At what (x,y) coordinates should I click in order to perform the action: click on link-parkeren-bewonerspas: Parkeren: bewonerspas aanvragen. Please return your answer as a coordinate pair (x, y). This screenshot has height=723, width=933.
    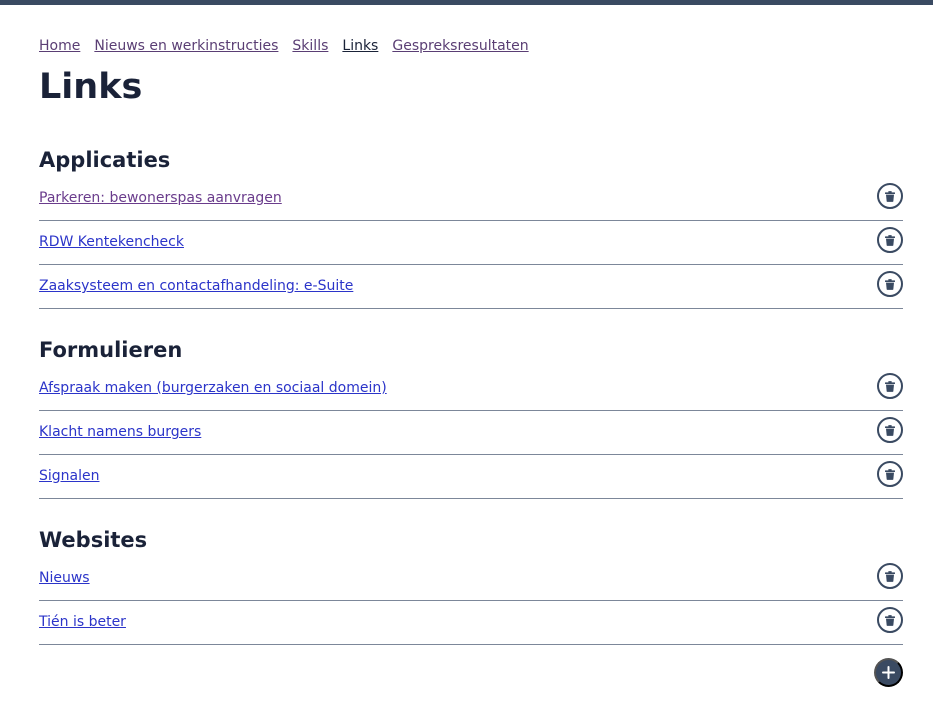
    Looking at the image, I should click on (160, 198).